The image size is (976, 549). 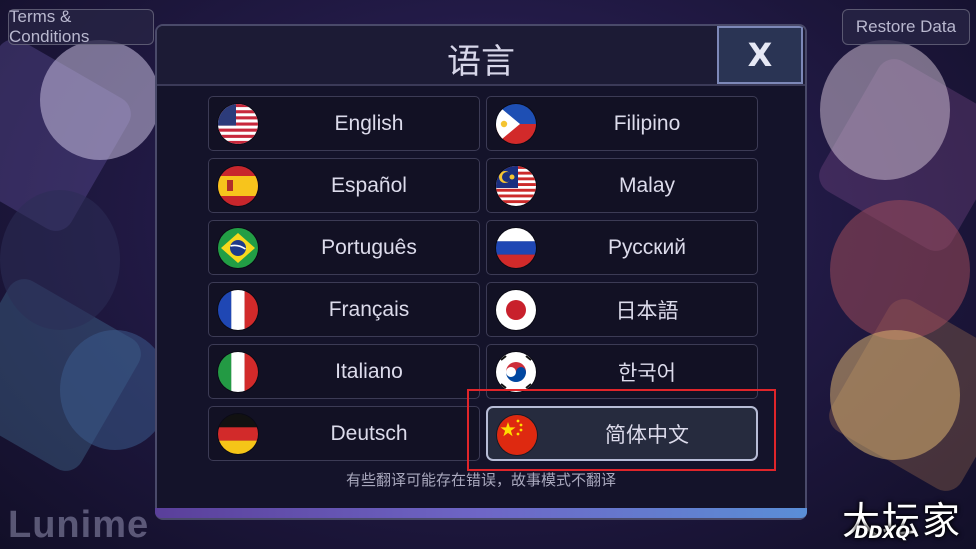 I want to click on kr-flag-icon, so click(x=516, y=372).